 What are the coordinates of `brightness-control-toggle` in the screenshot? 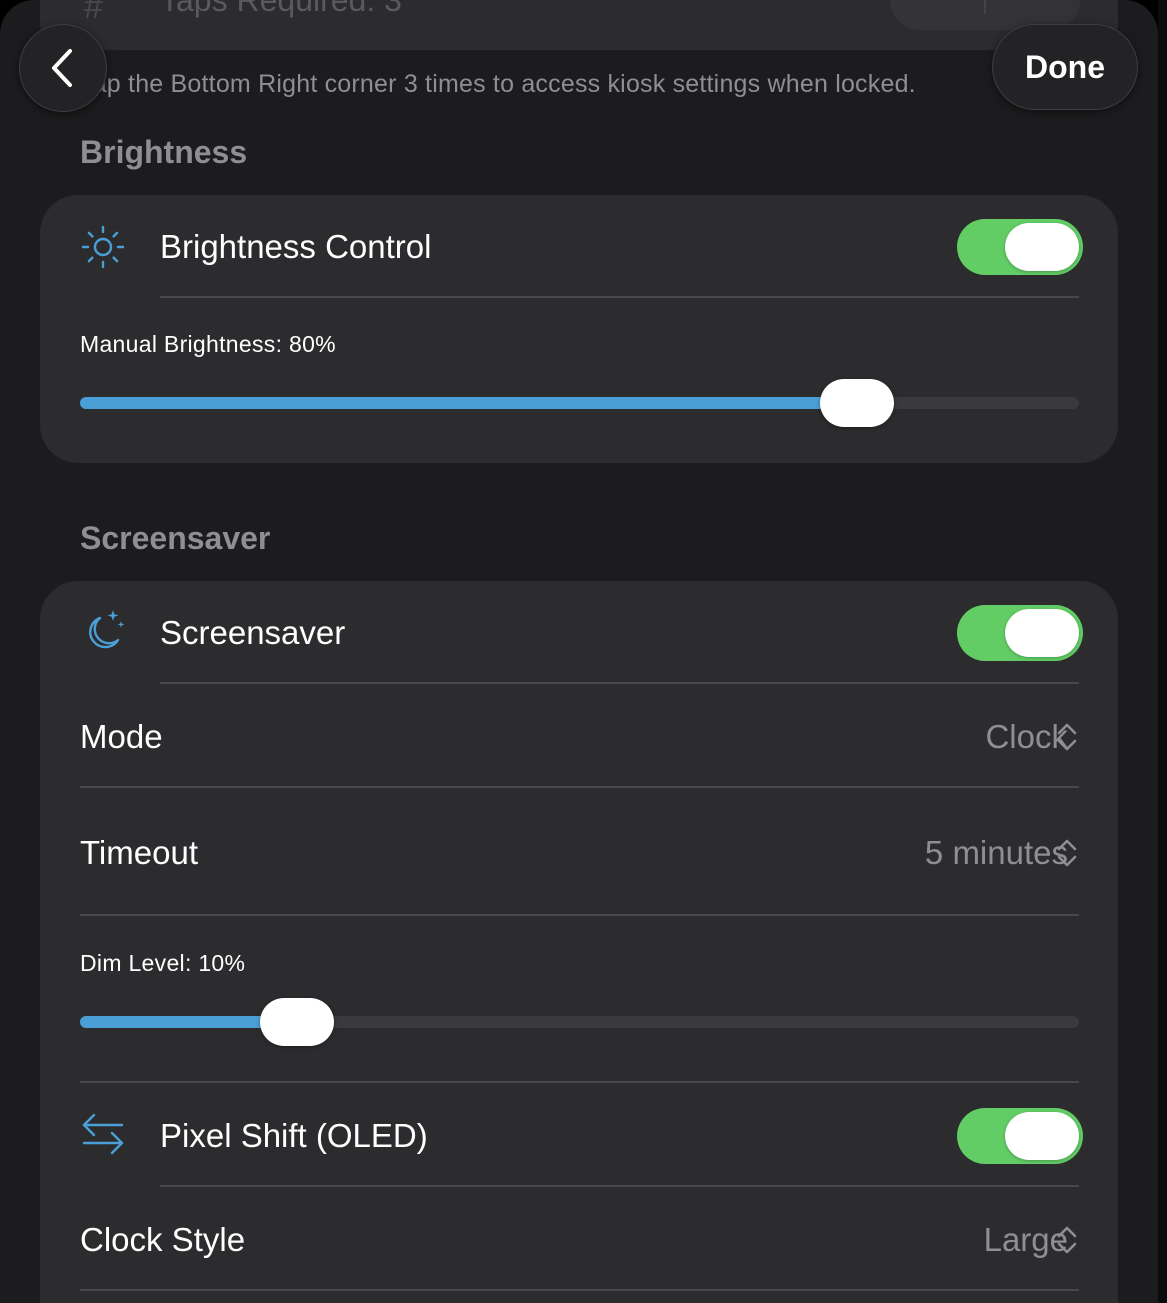 It's located at (1020, 247).